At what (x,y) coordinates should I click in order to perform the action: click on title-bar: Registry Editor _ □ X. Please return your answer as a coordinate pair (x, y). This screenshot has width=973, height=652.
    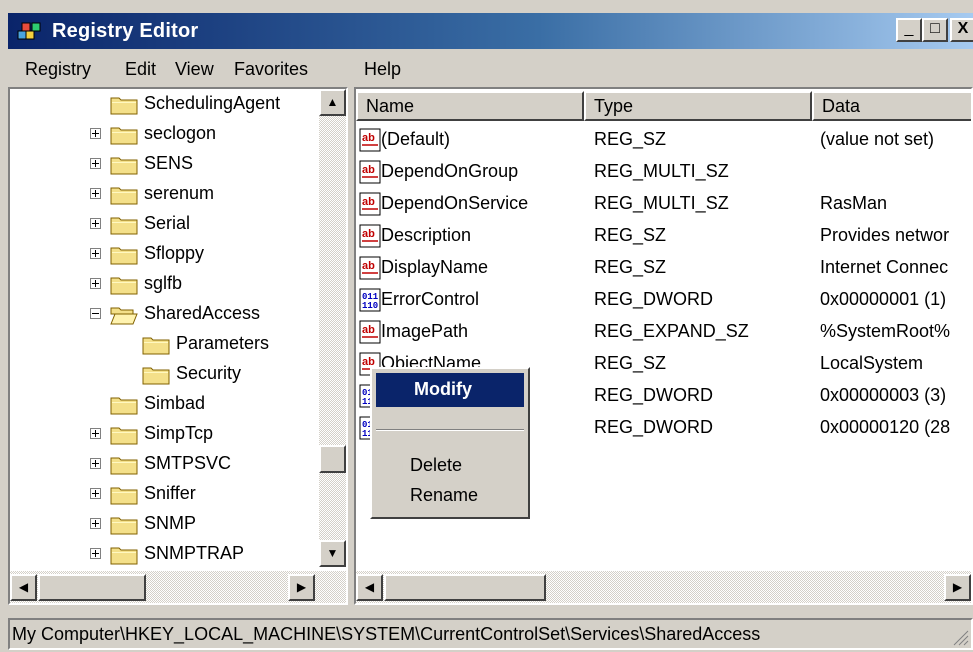
    Looking at the image, I should click on (490, 31).